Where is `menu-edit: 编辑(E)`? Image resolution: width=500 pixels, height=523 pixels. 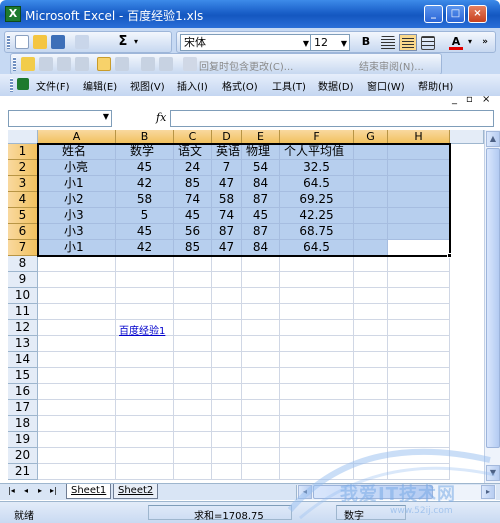
menu-edit: 编辑(E) is located at coordinates (100, 85).